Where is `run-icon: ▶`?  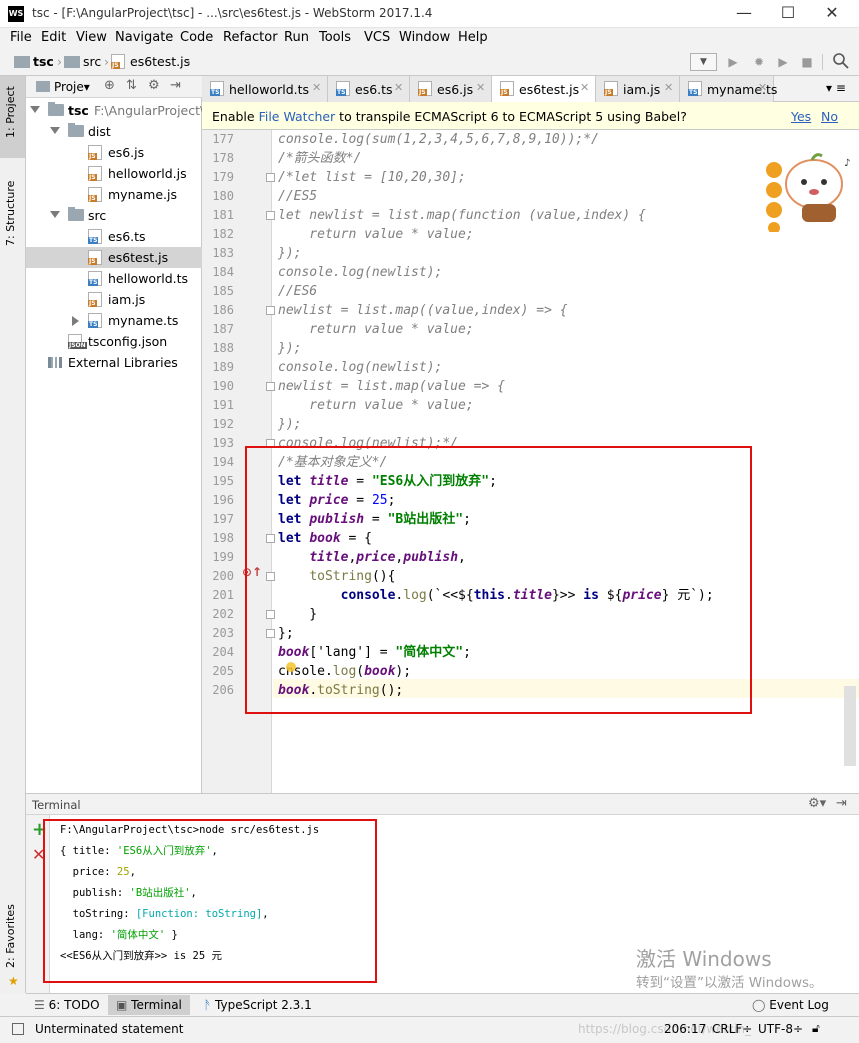
run-icon: ▶ is located at coordinates (733, 62).